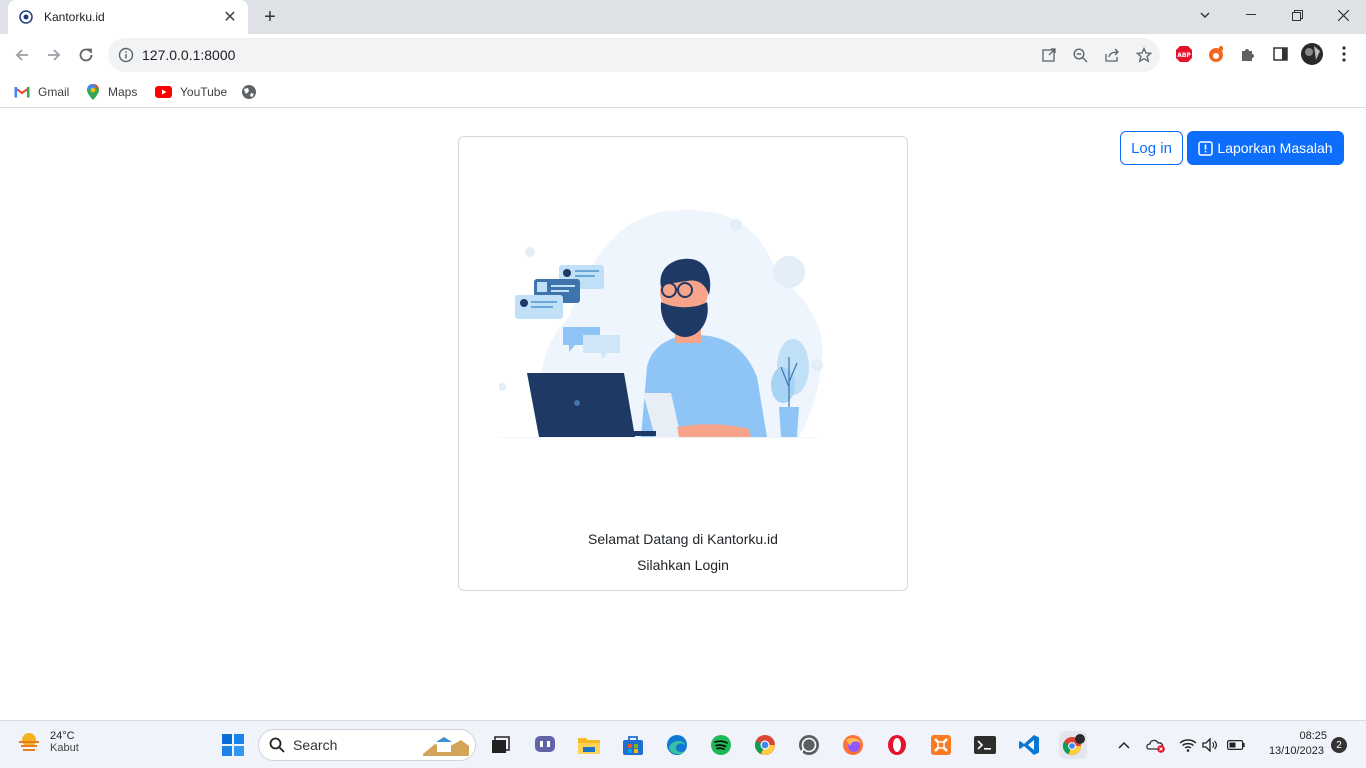 This screenshot has width=1366, height=768. I want to click on bookmark-gmail: Gmail, so click(41, 92).